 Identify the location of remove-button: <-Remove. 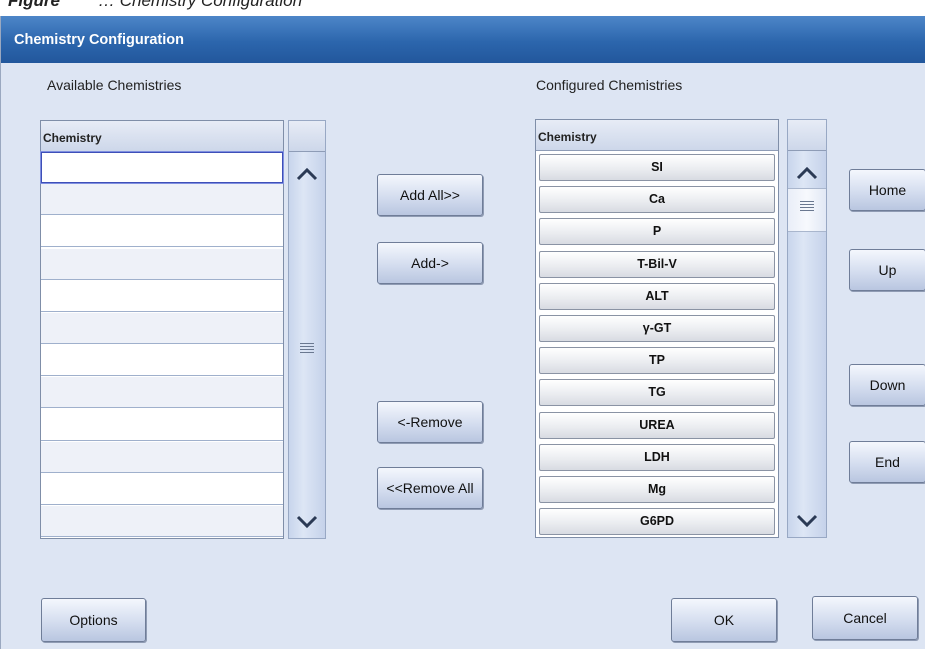
(430, 422).